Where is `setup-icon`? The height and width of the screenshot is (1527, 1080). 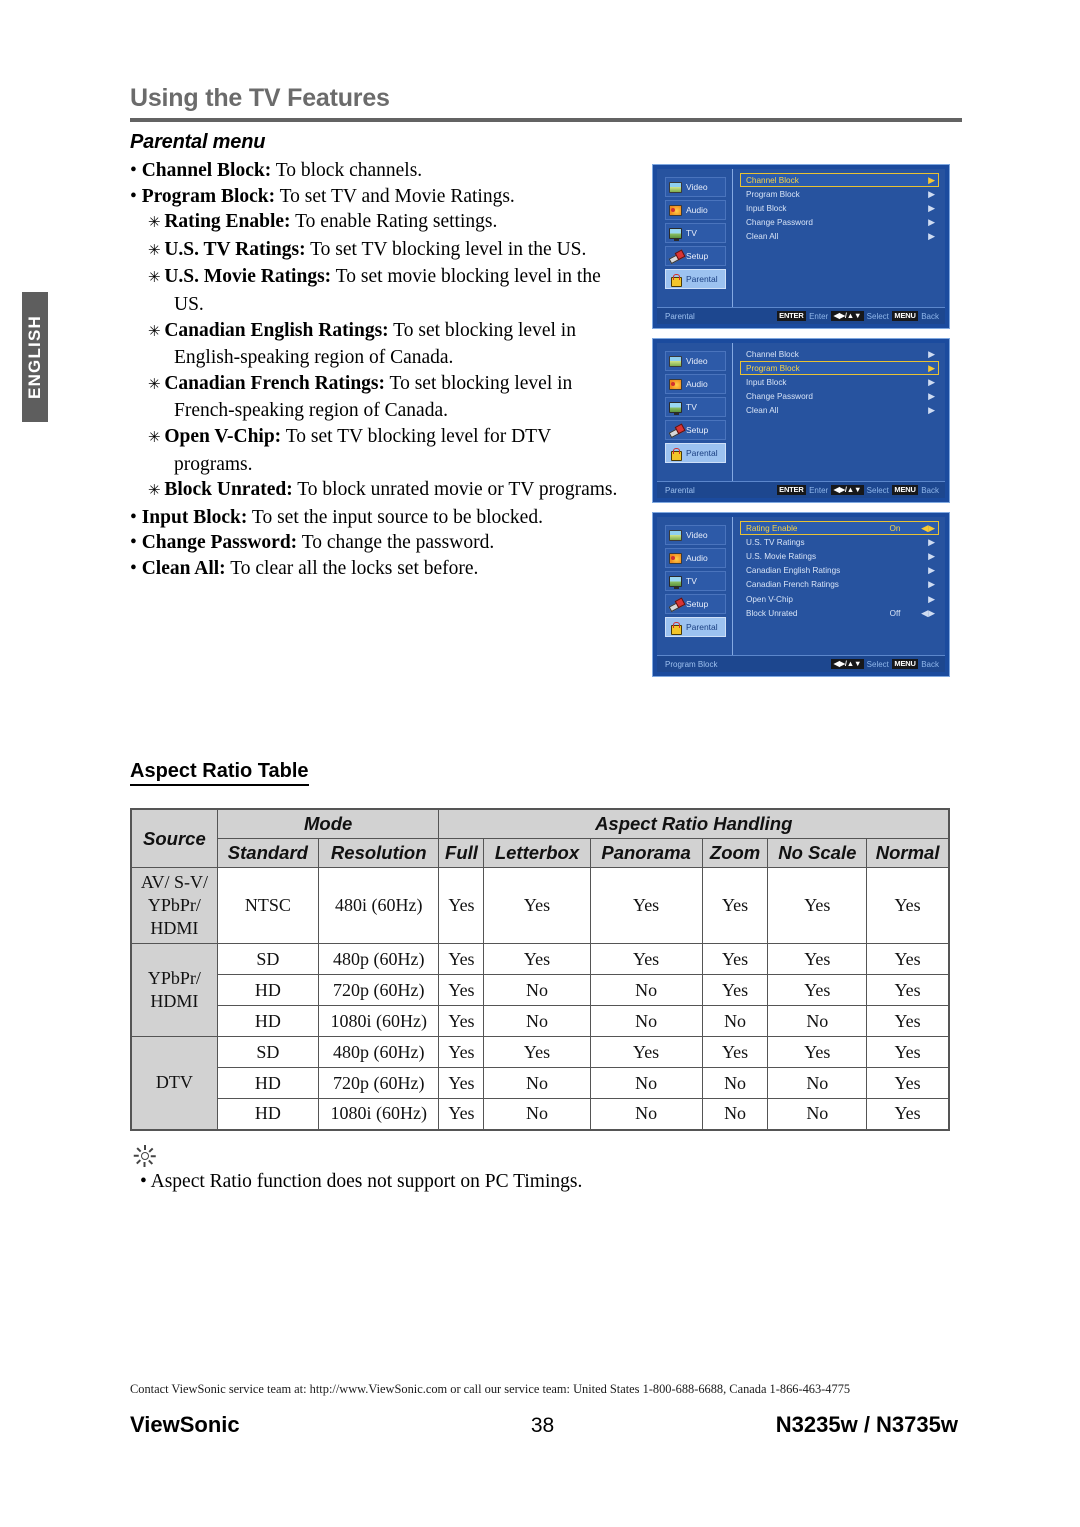
setup-icon is located at coordinates (675, 256).